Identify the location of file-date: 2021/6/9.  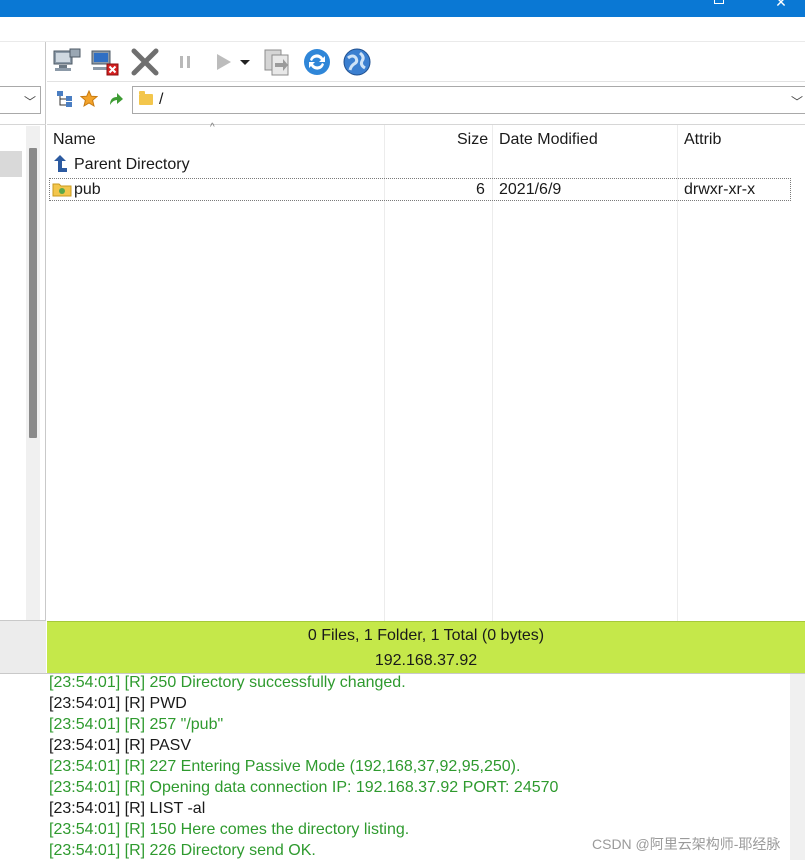
(530, 189).